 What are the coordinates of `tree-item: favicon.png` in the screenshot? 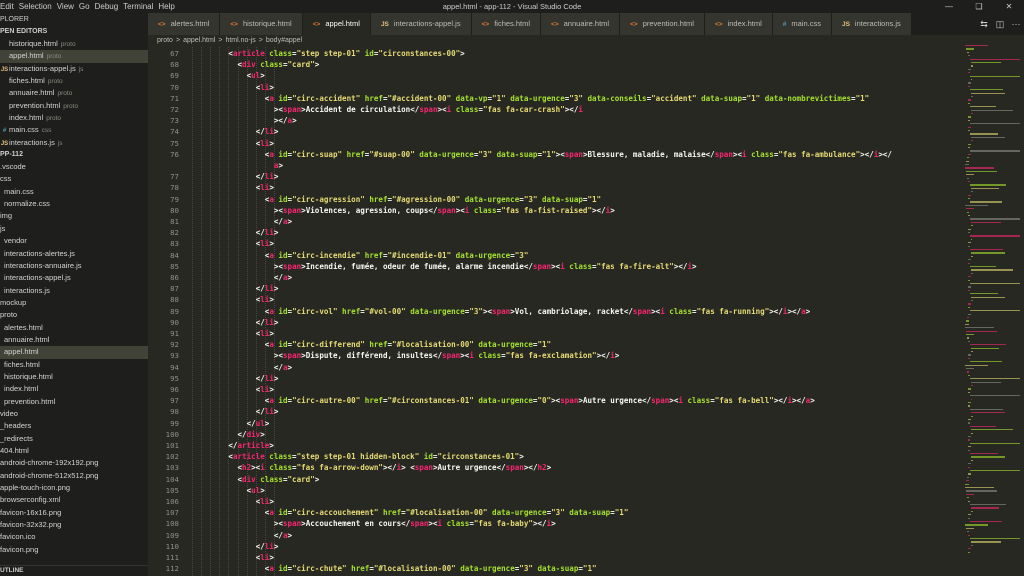 It's located at (74, 550).